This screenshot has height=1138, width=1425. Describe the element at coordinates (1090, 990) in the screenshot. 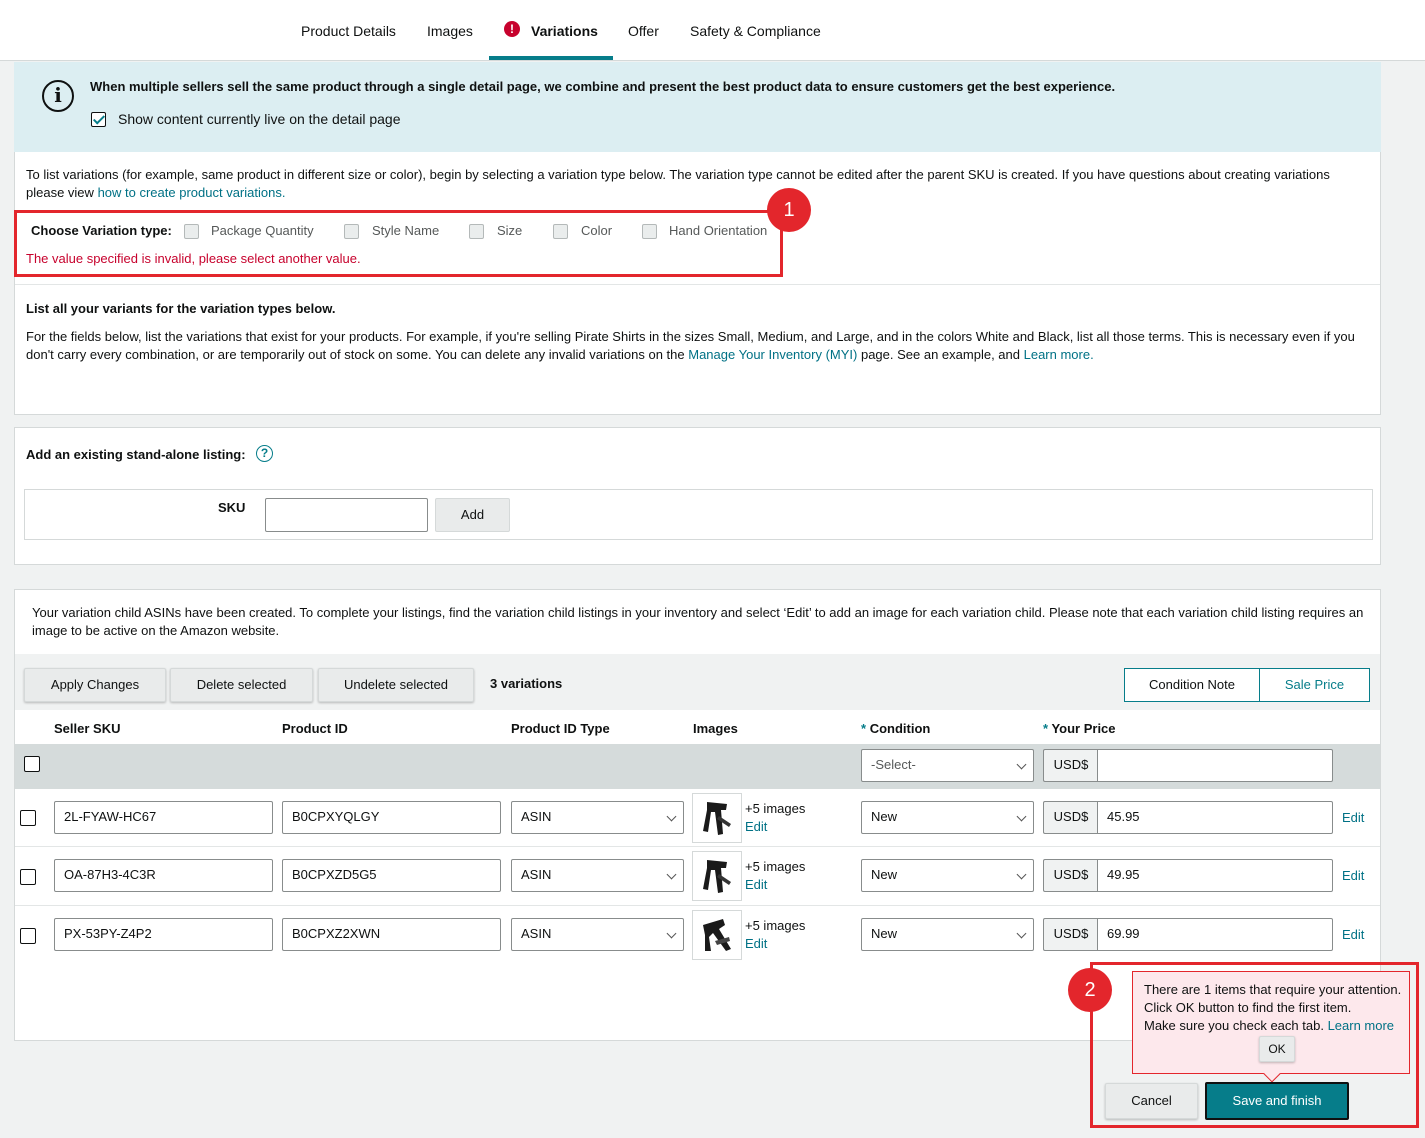

I see `step-badge-2: 2` at that location.